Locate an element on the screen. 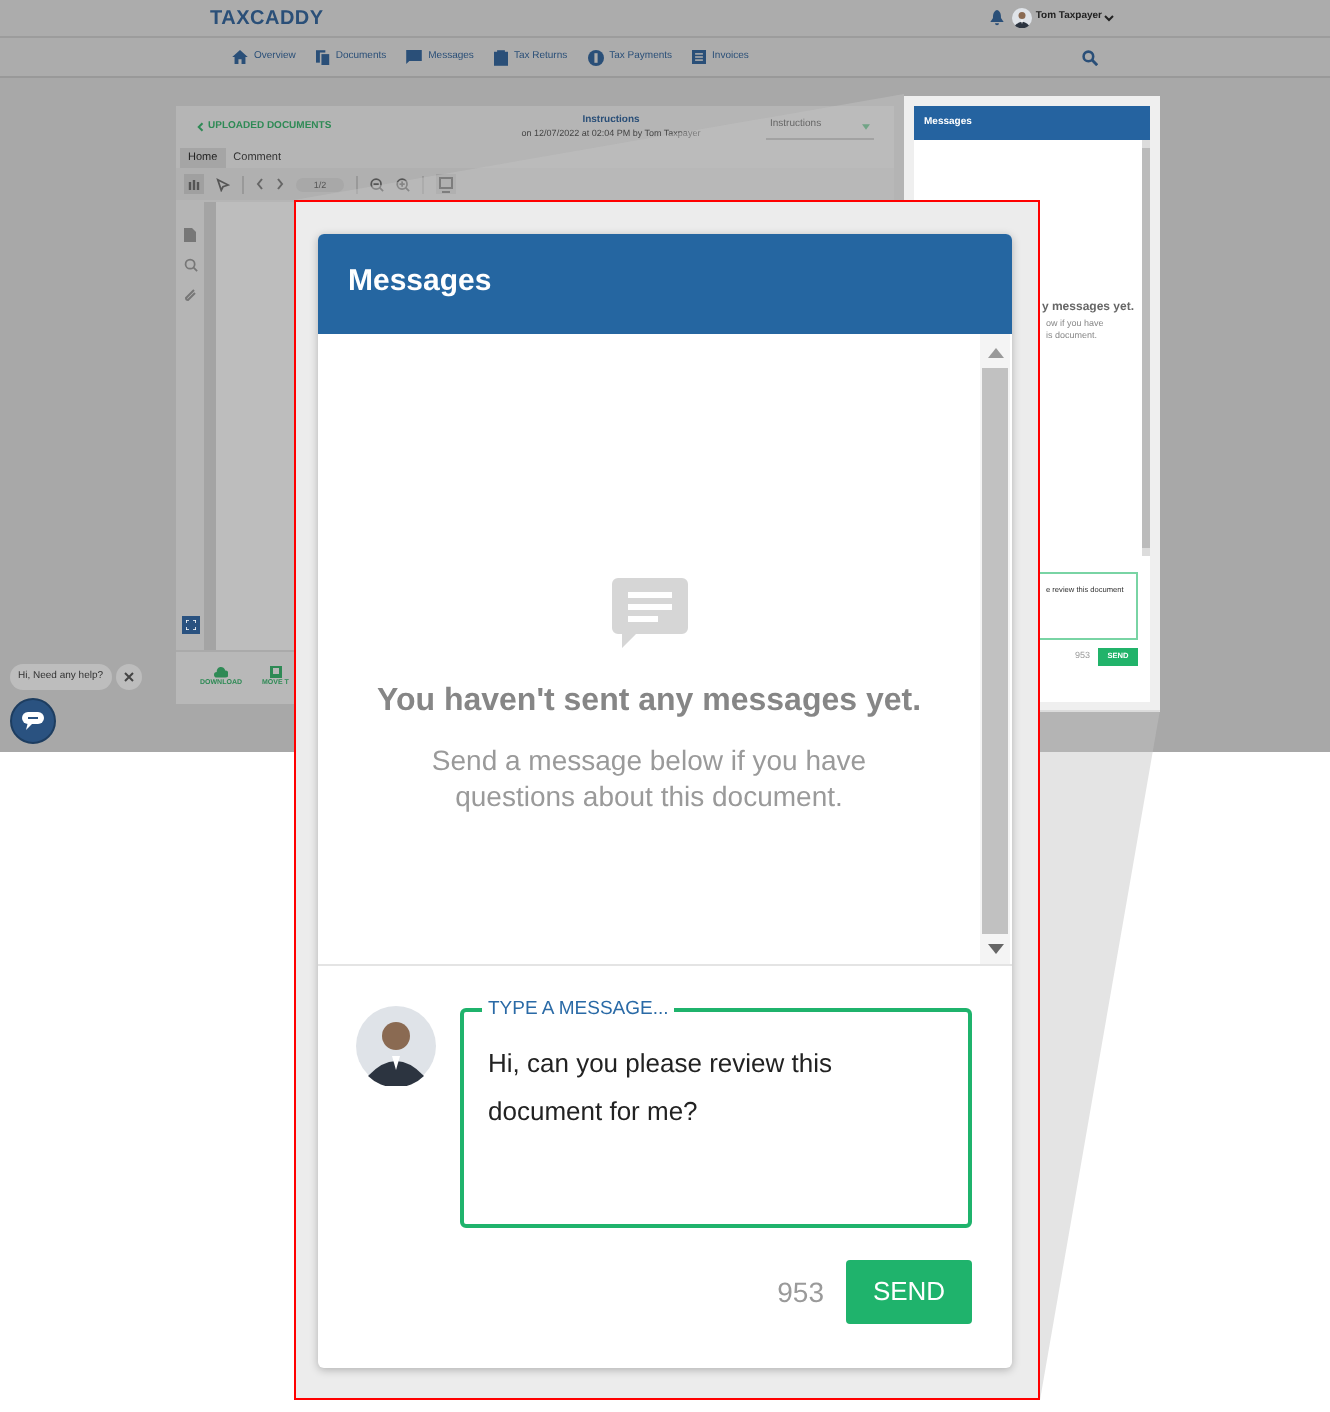  close-button is located at coordinates (128, 677).